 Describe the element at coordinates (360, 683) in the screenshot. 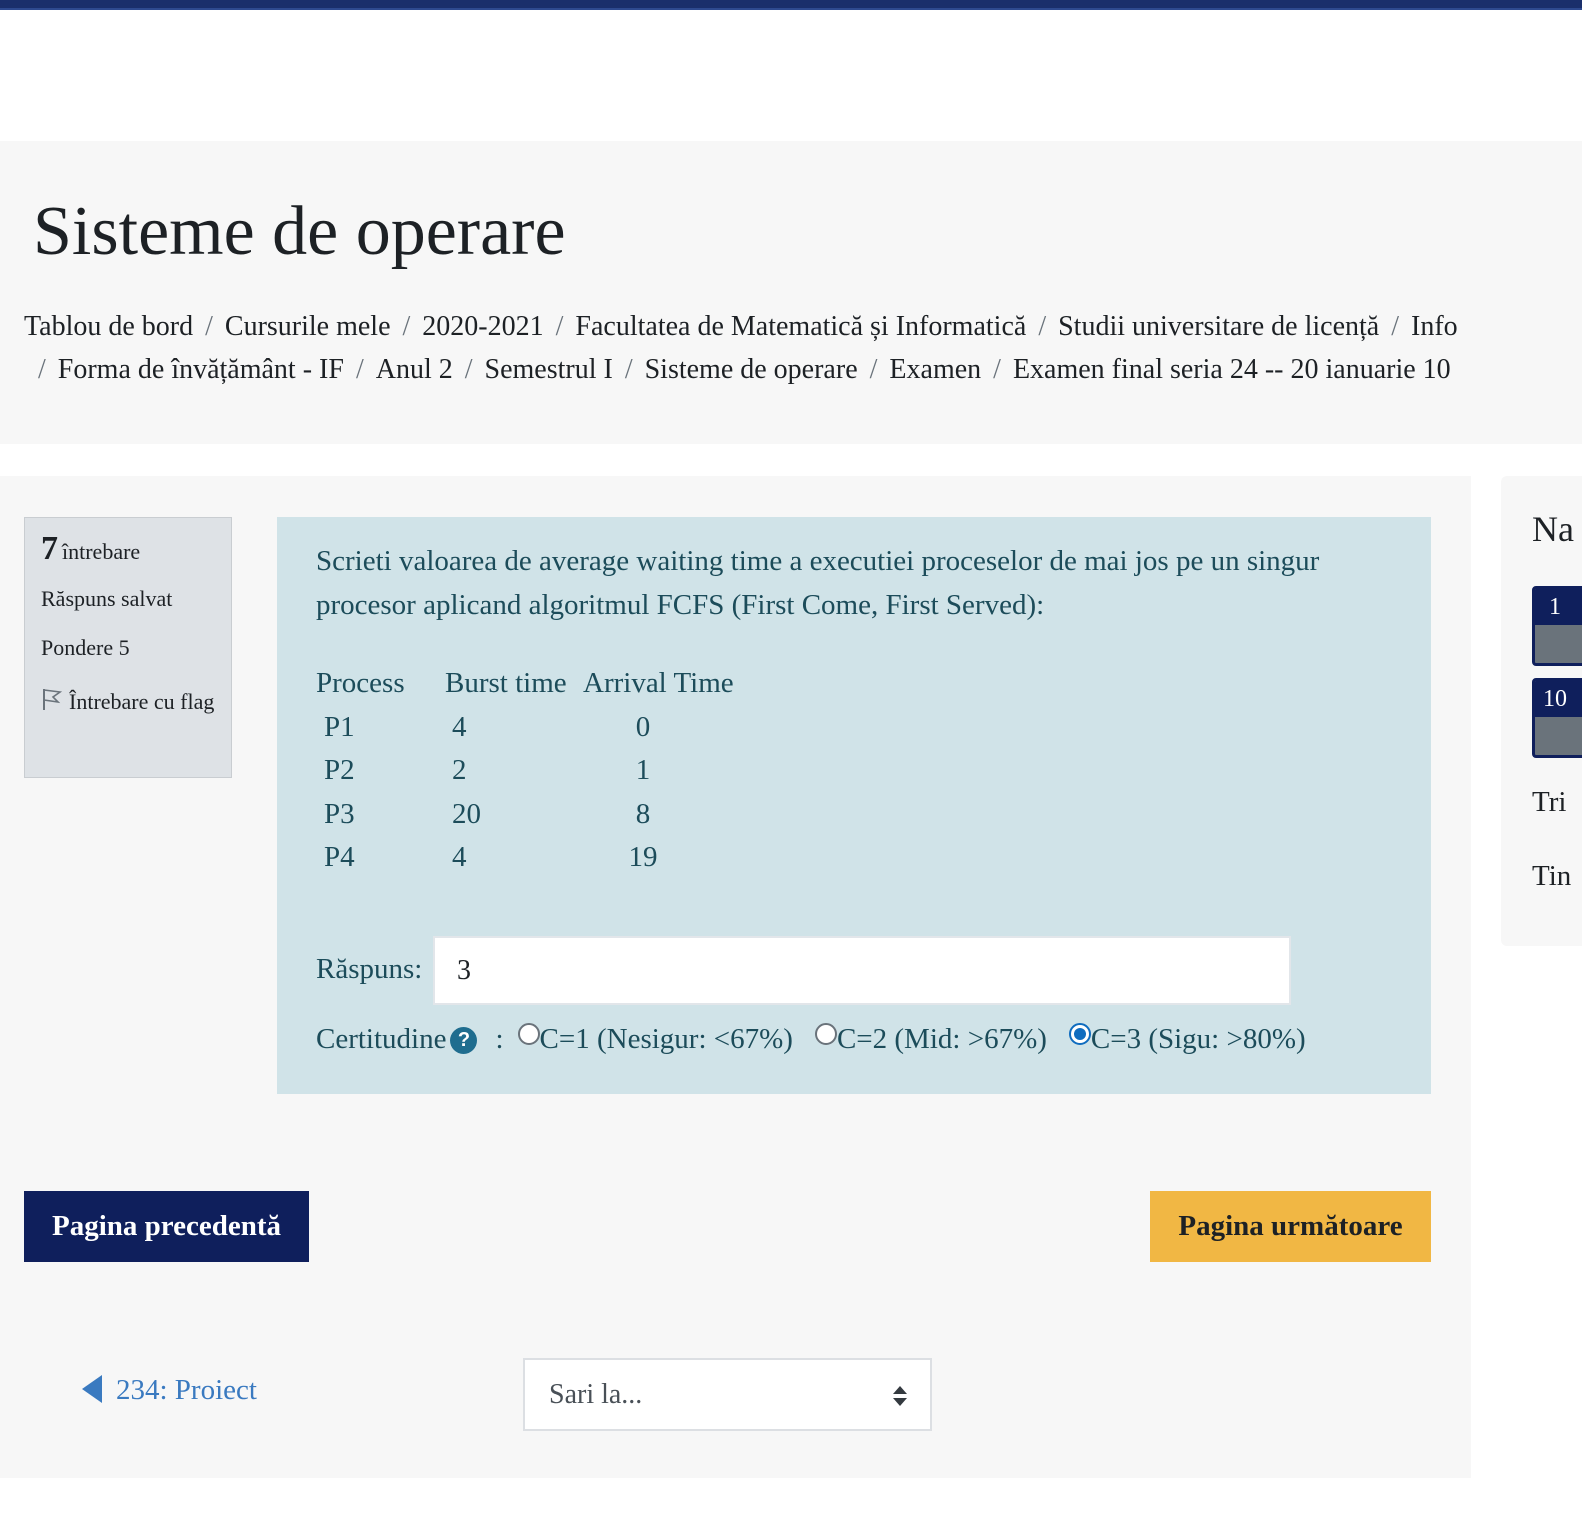

I see `col-header-process: Process` at that location.